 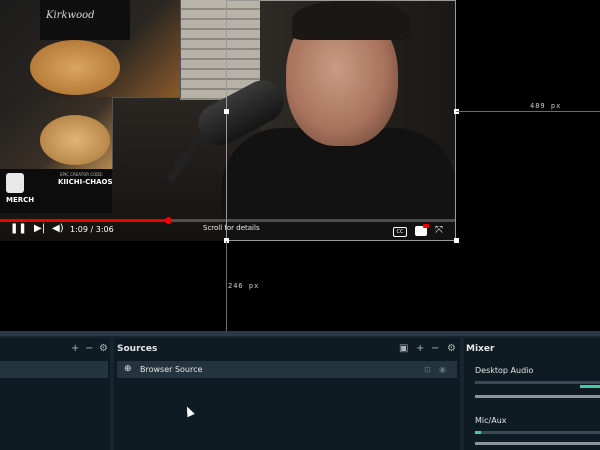 I want to click on scene-item-selected, so click(x=54, y=369).